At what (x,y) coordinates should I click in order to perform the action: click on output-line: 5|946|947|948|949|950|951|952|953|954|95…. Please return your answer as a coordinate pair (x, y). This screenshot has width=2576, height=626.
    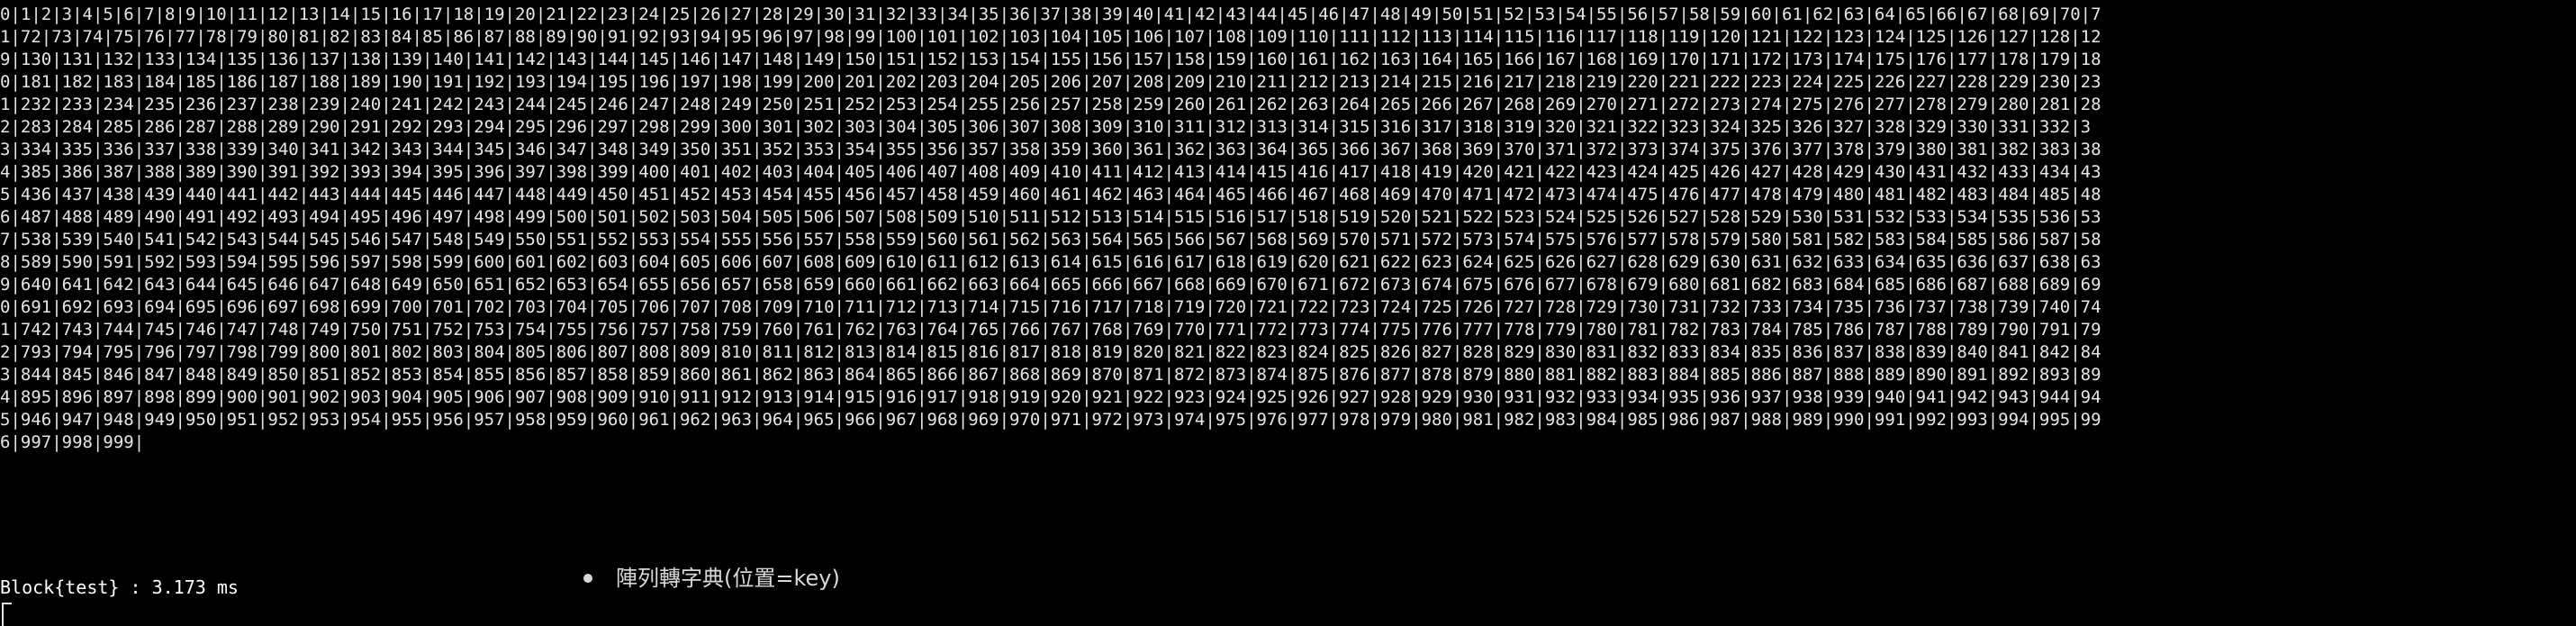
    Looking at the image, I should click on (1050, 420).